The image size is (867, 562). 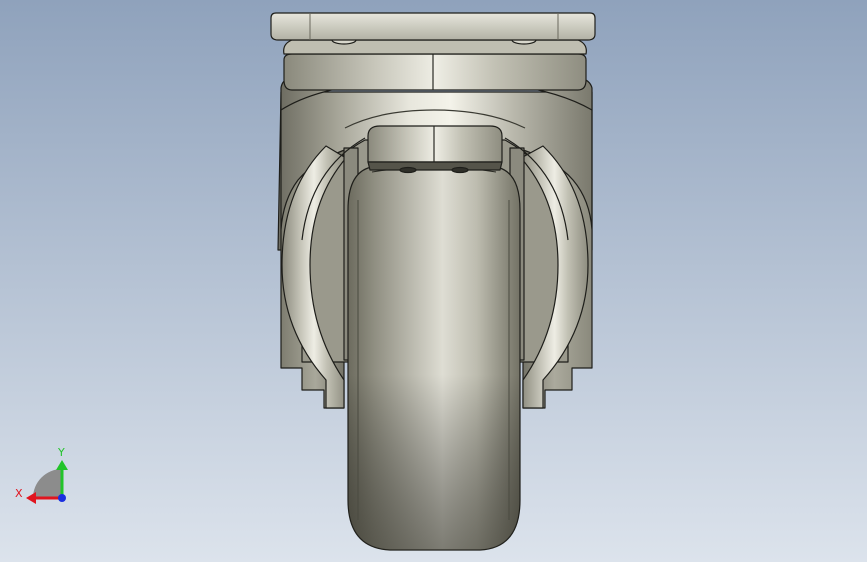 I want to click on bearing-collar, so click(x=435, y=47).